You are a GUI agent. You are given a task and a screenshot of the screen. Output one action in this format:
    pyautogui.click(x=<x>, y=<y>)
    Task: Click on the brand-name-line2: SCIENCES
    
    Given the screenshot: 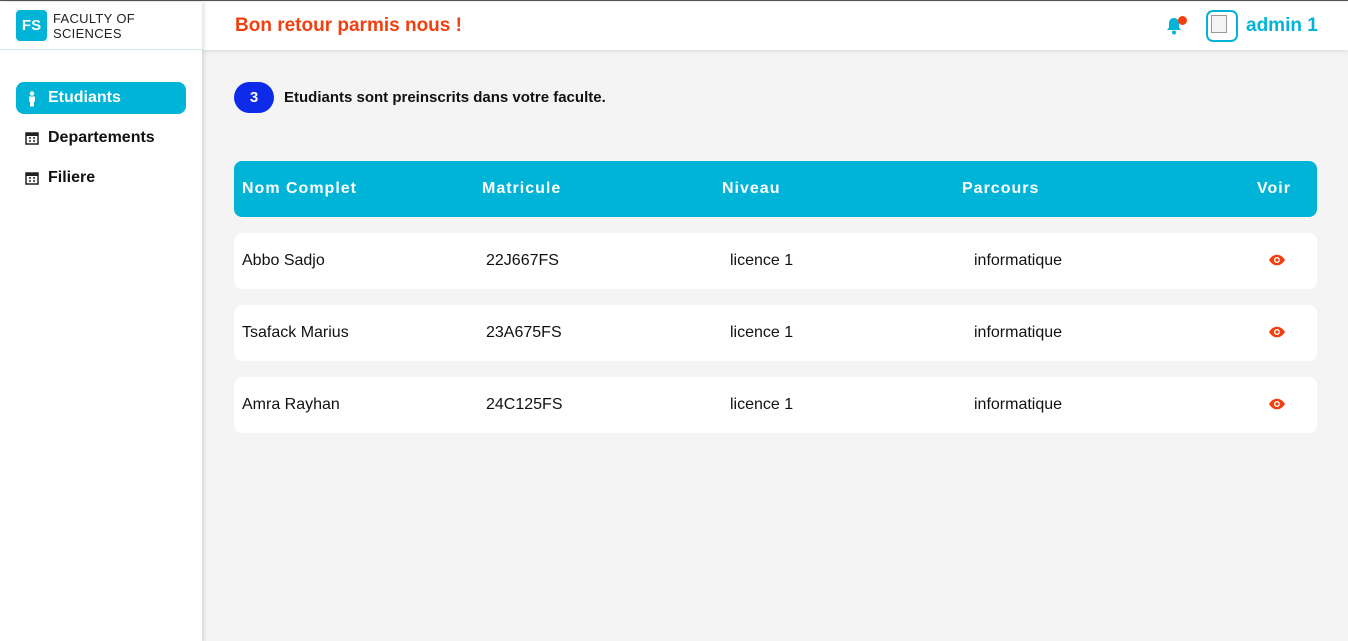 What is the action you would take?
    pyautogui.click(x=87, y=33)
    